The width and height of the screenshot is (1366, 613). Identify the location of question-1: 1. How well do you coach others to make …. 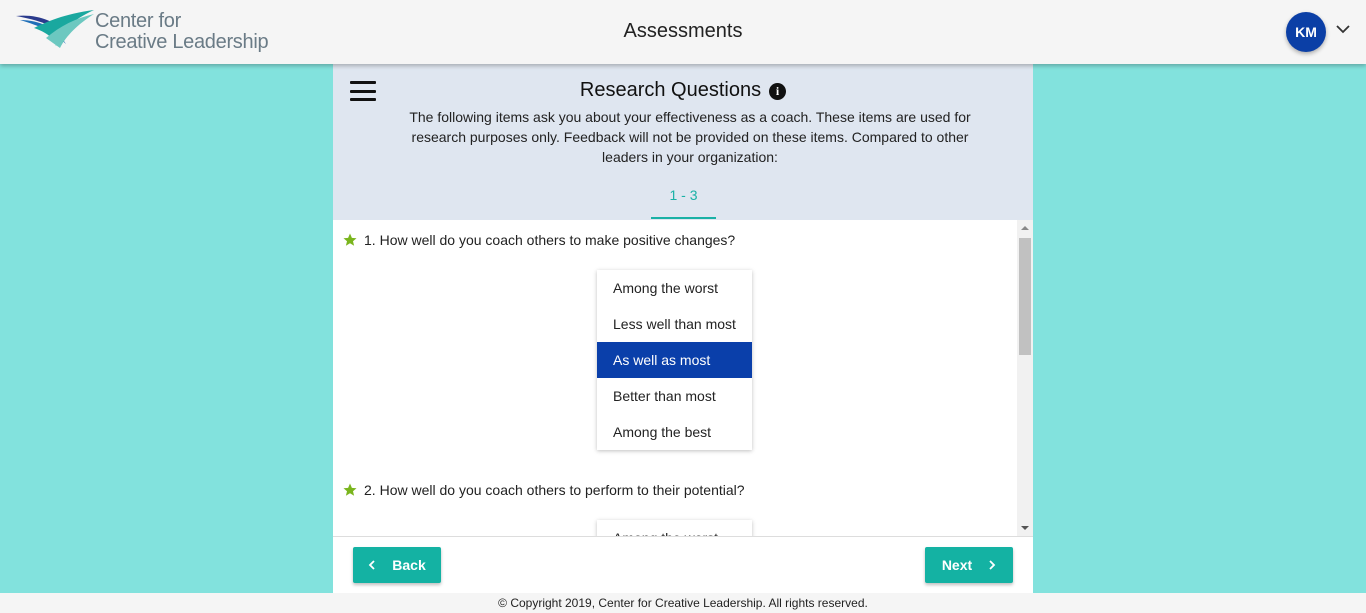
(539, 240).